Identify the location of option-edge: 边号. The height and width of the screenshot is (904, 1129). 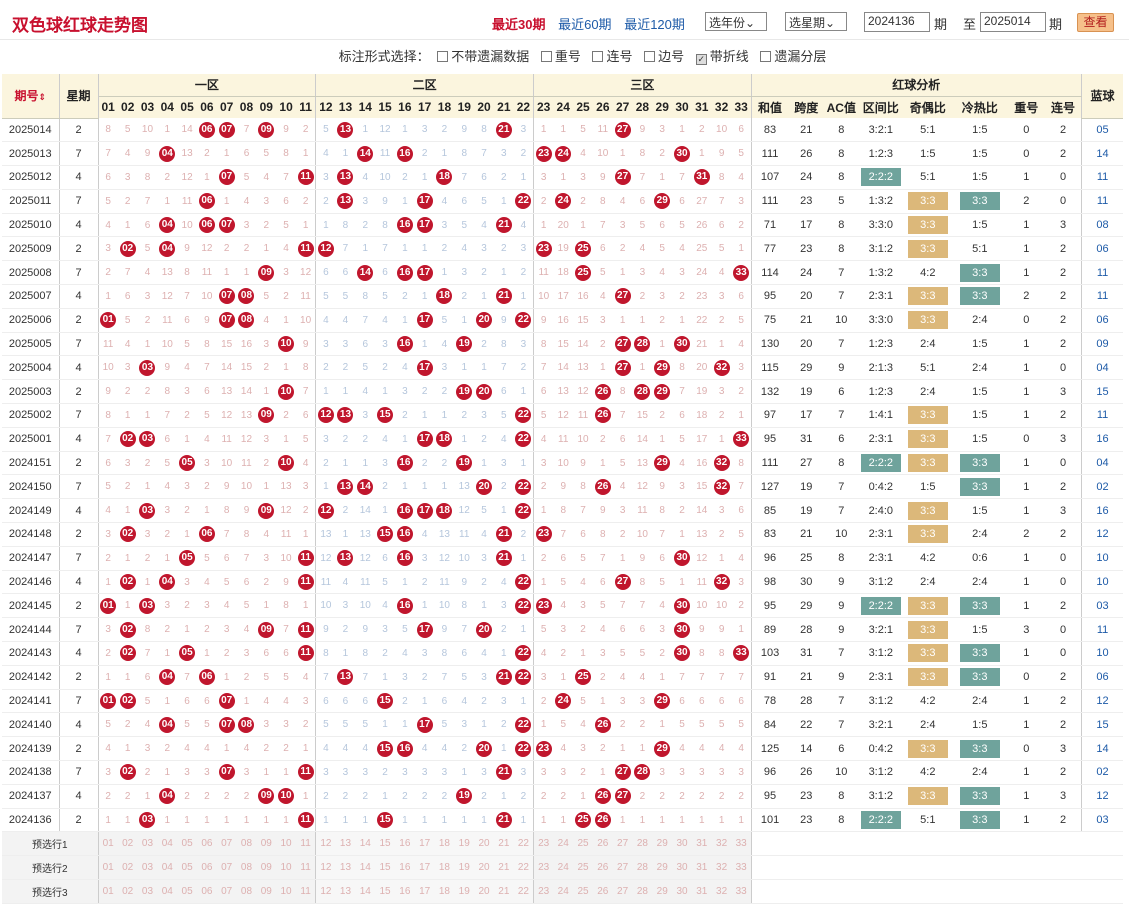
(664, 56).